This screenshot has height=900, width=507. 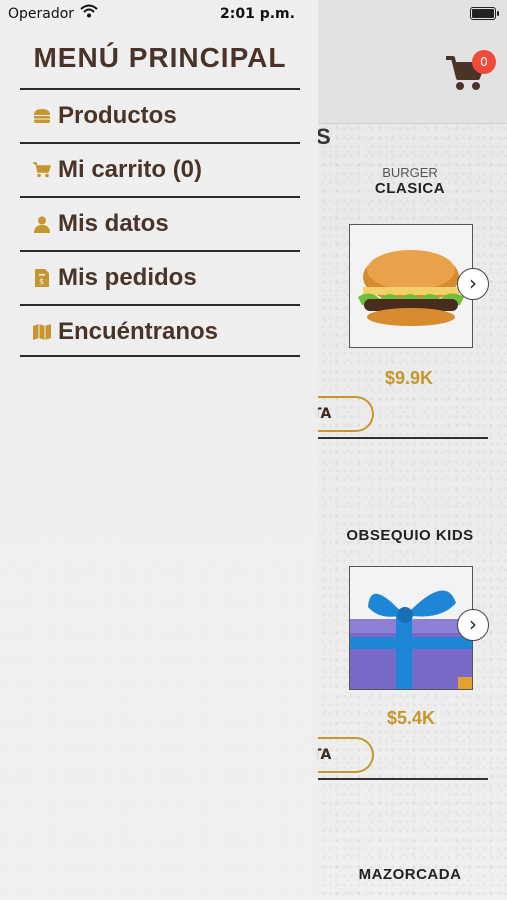 I want to click on menu-item-label: Mis datos, so click(x=113, y=223).